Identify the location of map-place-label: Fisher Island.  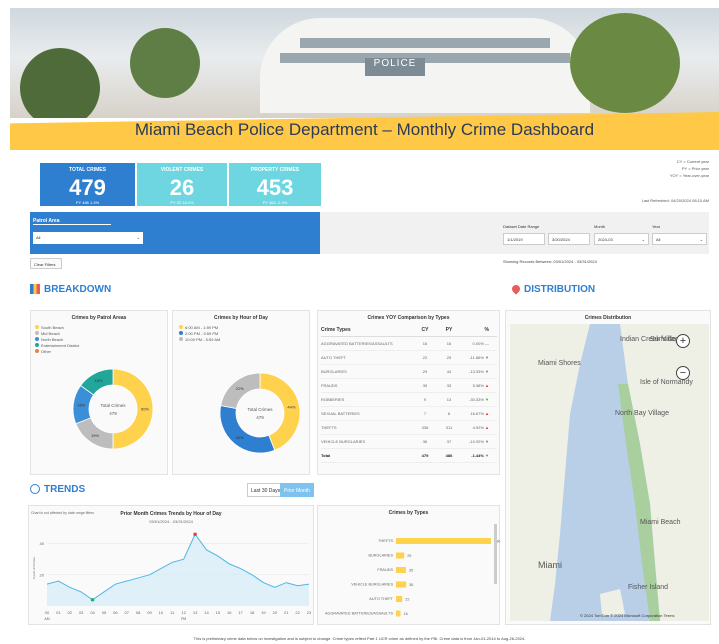
(648, 587).